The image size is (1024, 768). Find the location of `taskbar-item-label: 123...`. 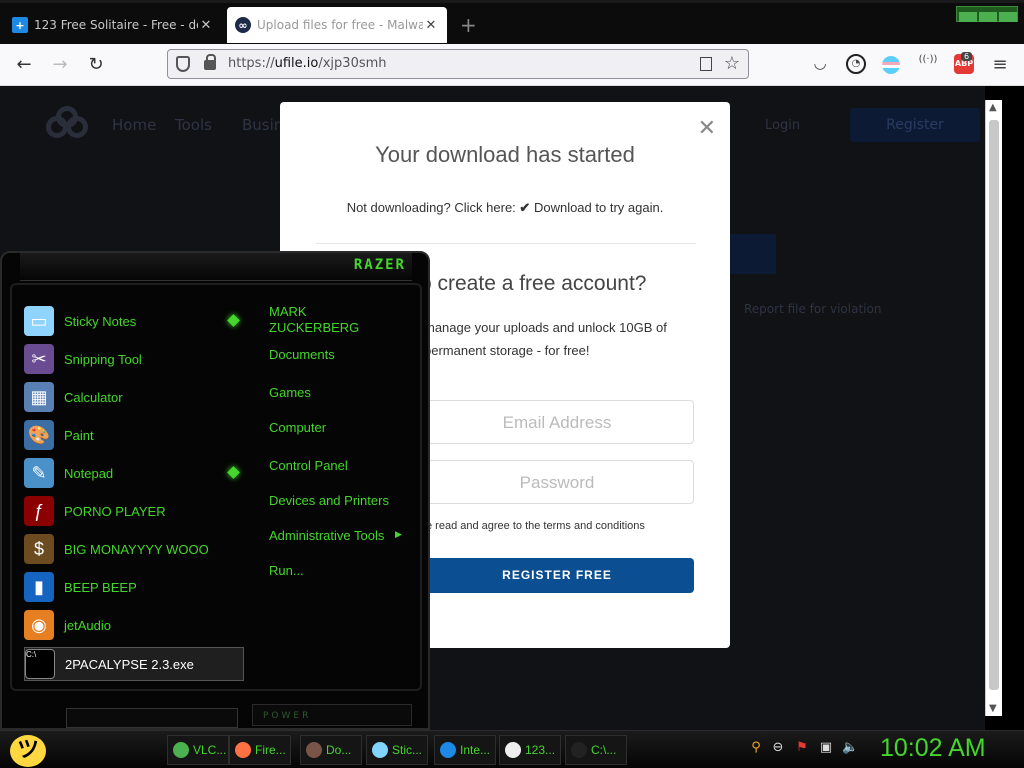

taskbar-item-label: 123... is located at coordinates (540, 750).